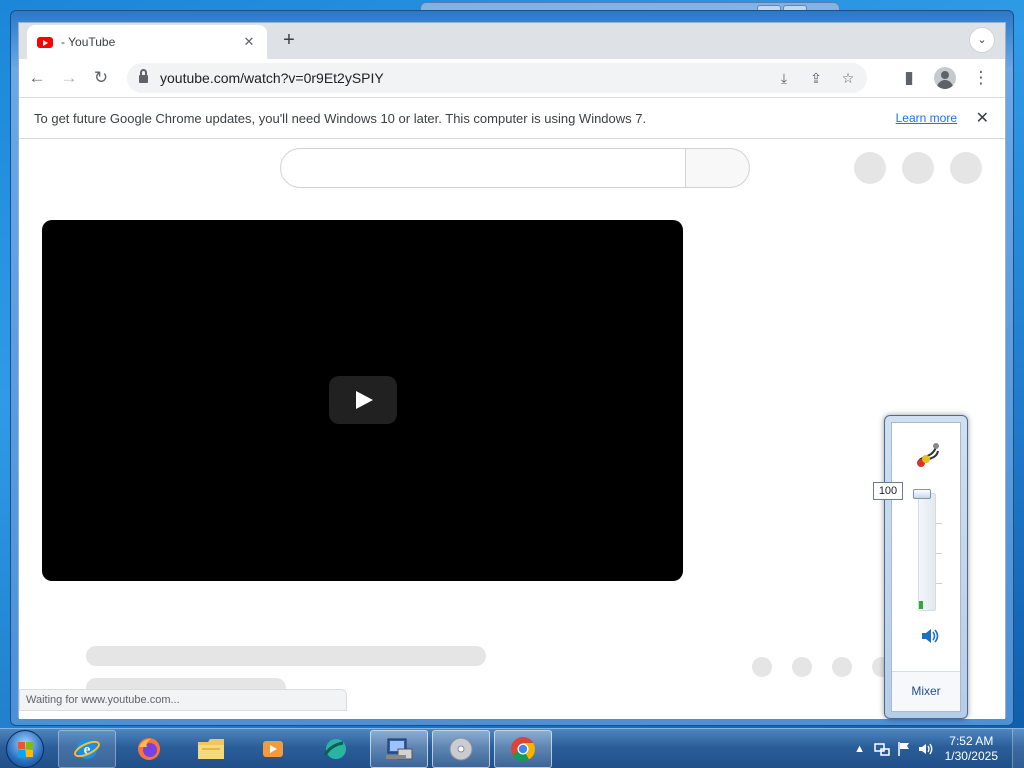  I want to click on bookmark-star-icon: ☆, so click(848, 78).